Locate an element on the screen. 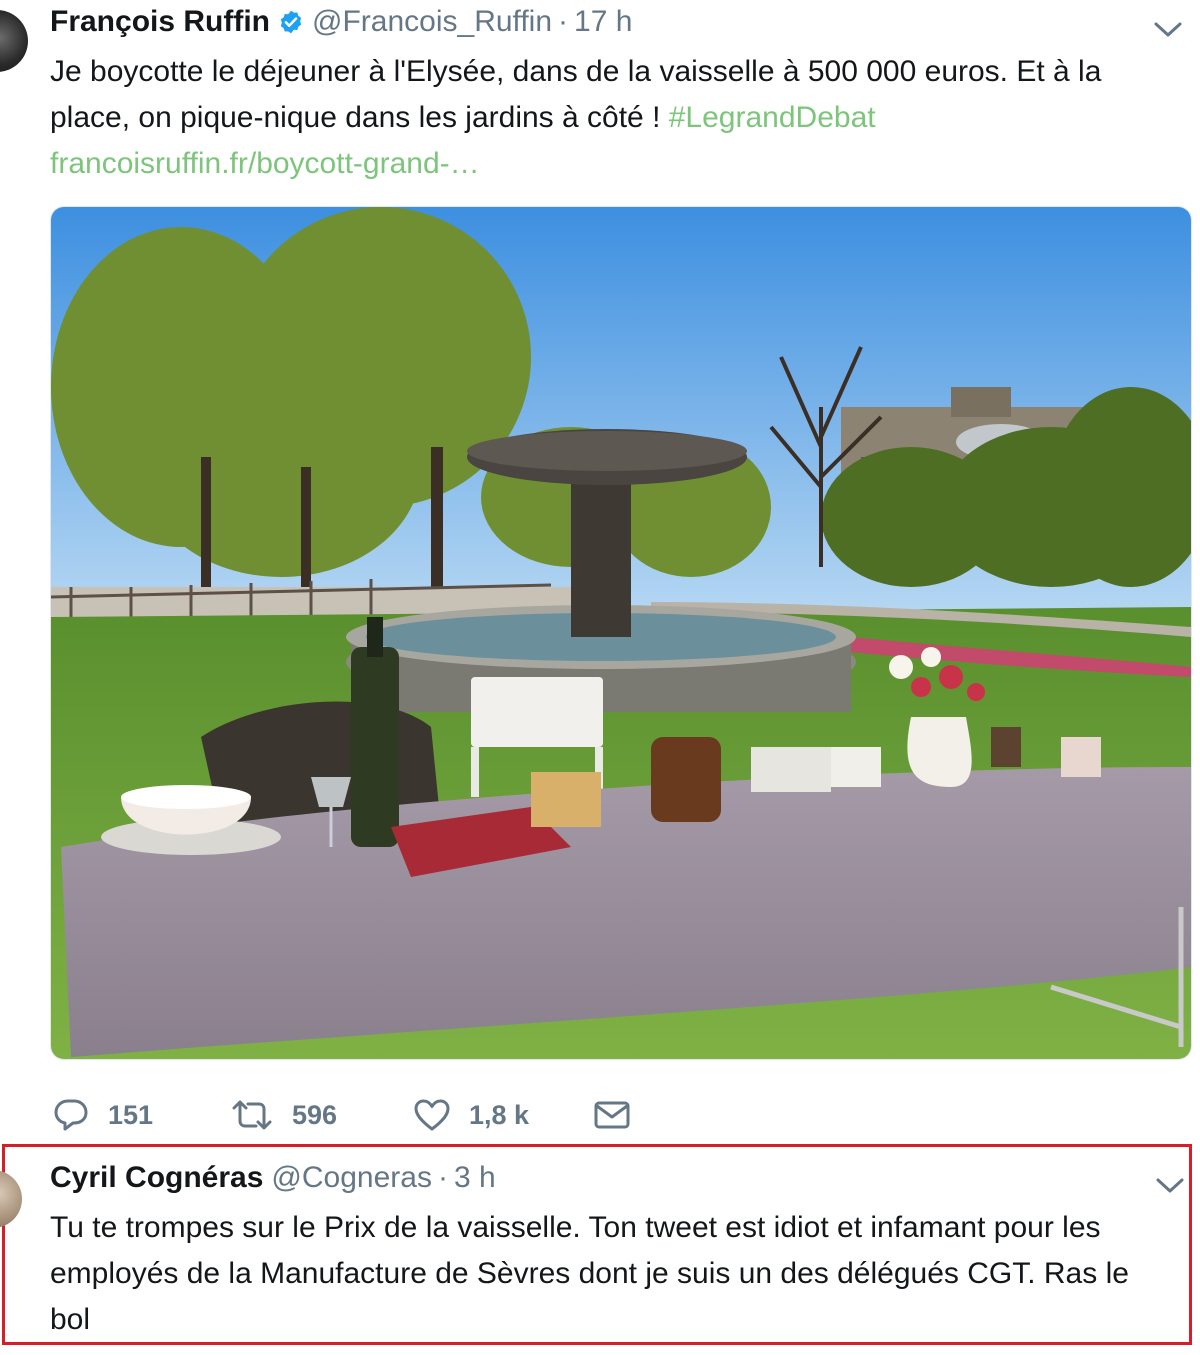  retweet-icon is located at coordinates (252, 1115).